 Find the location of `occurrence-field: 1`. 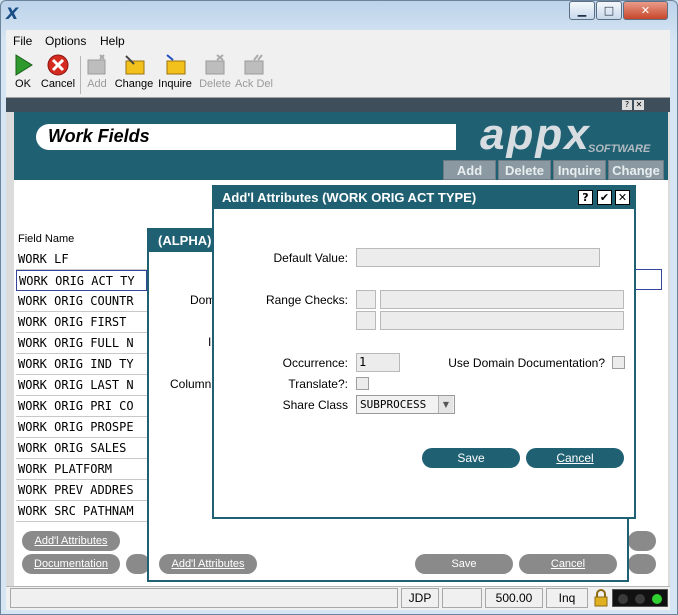

occurrence-field: 1 is located at coordinates (378, 362).